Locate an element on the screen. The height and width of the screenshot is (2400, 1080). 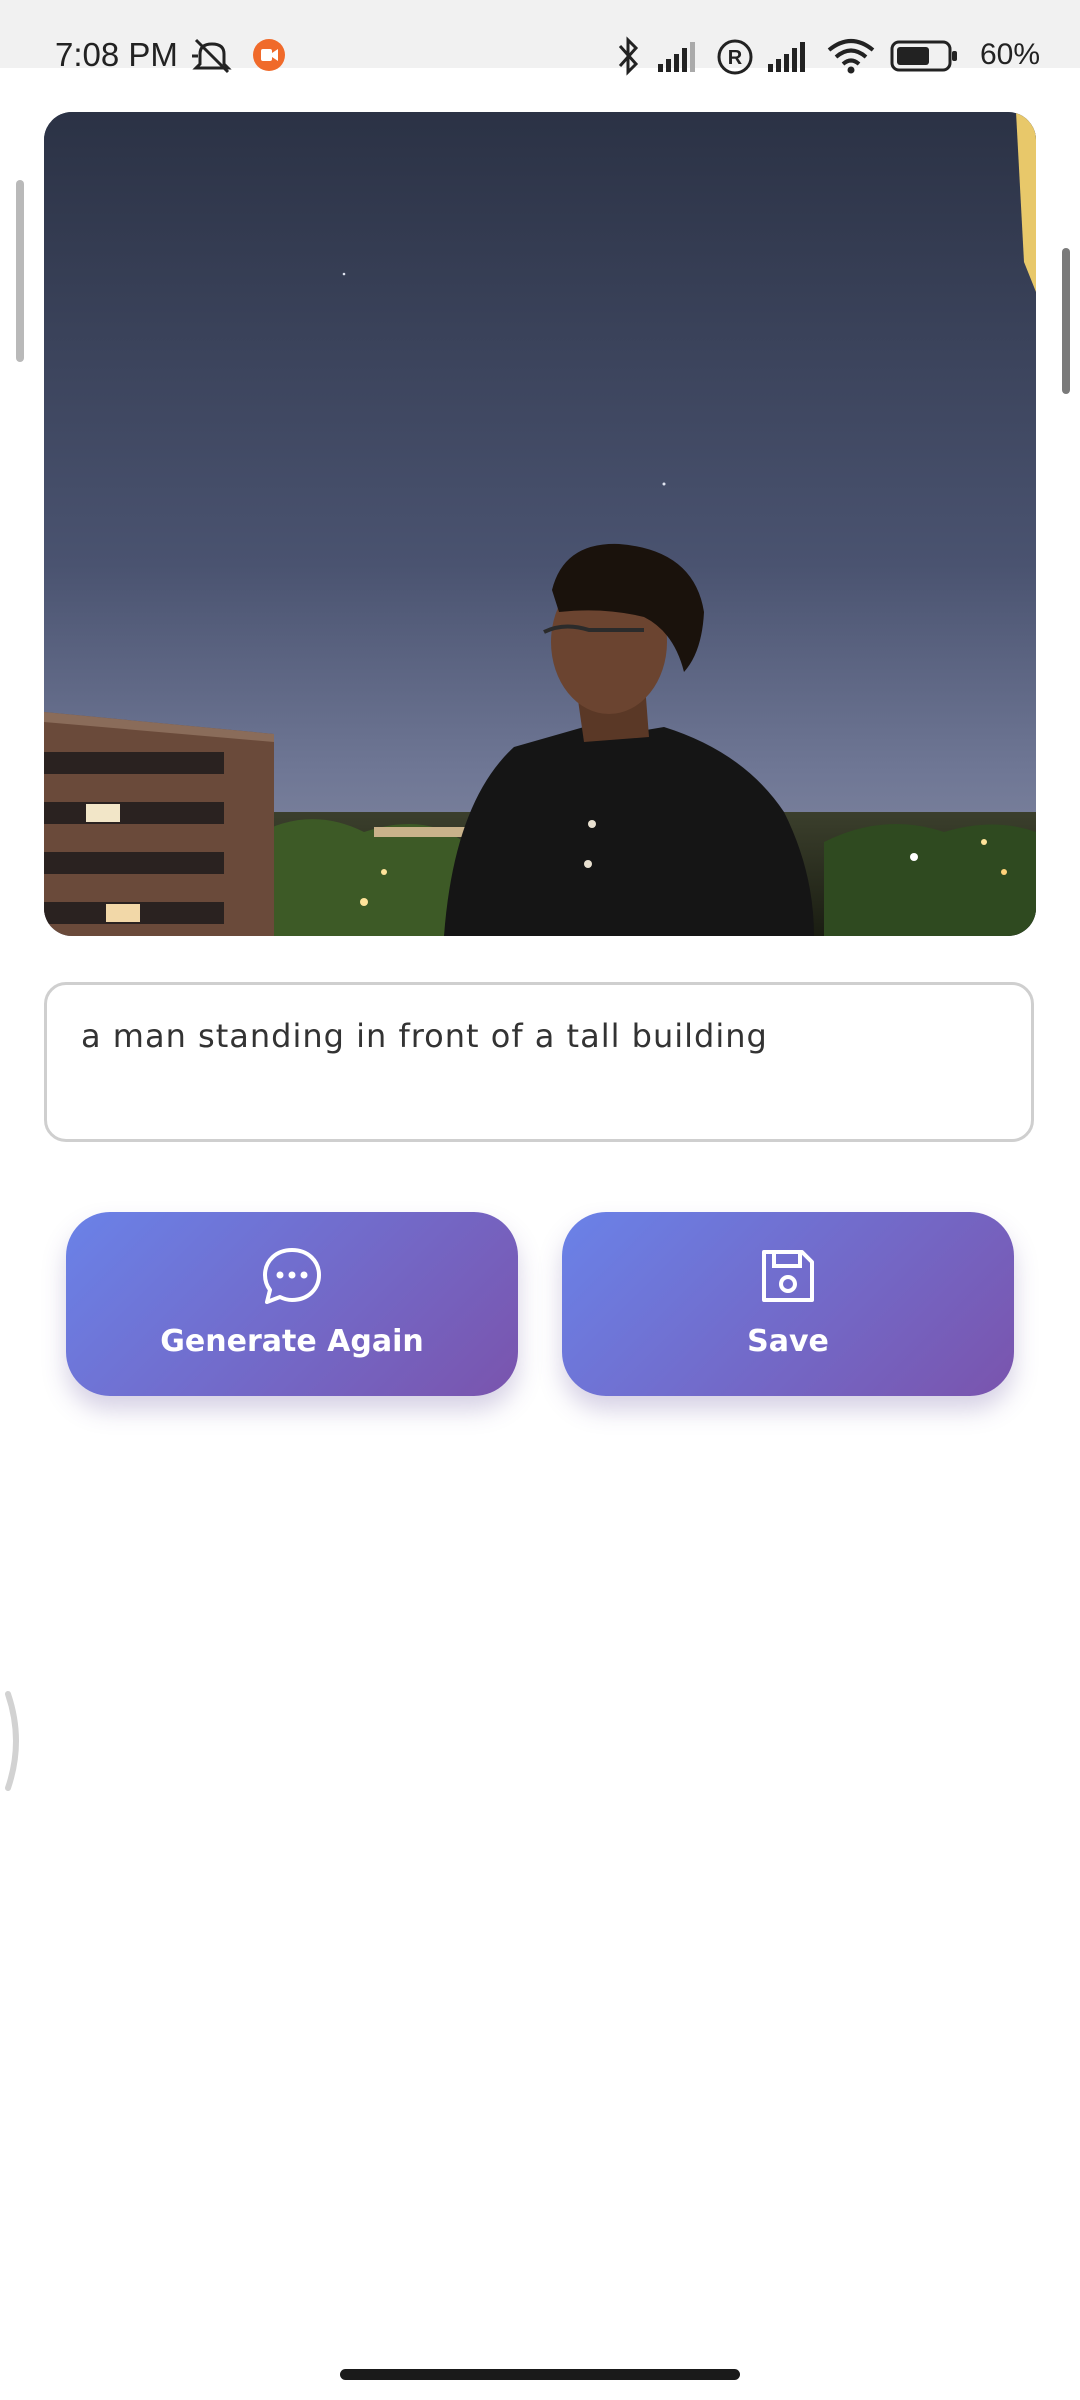
generate-again-label: Generate Again is located at coordinates (292, 1341).